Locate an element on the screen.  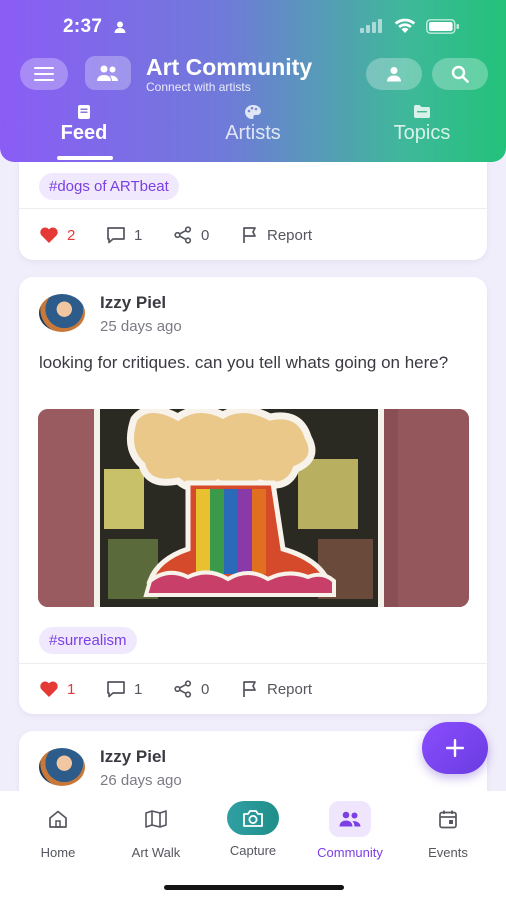
tab-label: Topics is located at coordinates (422, 133).